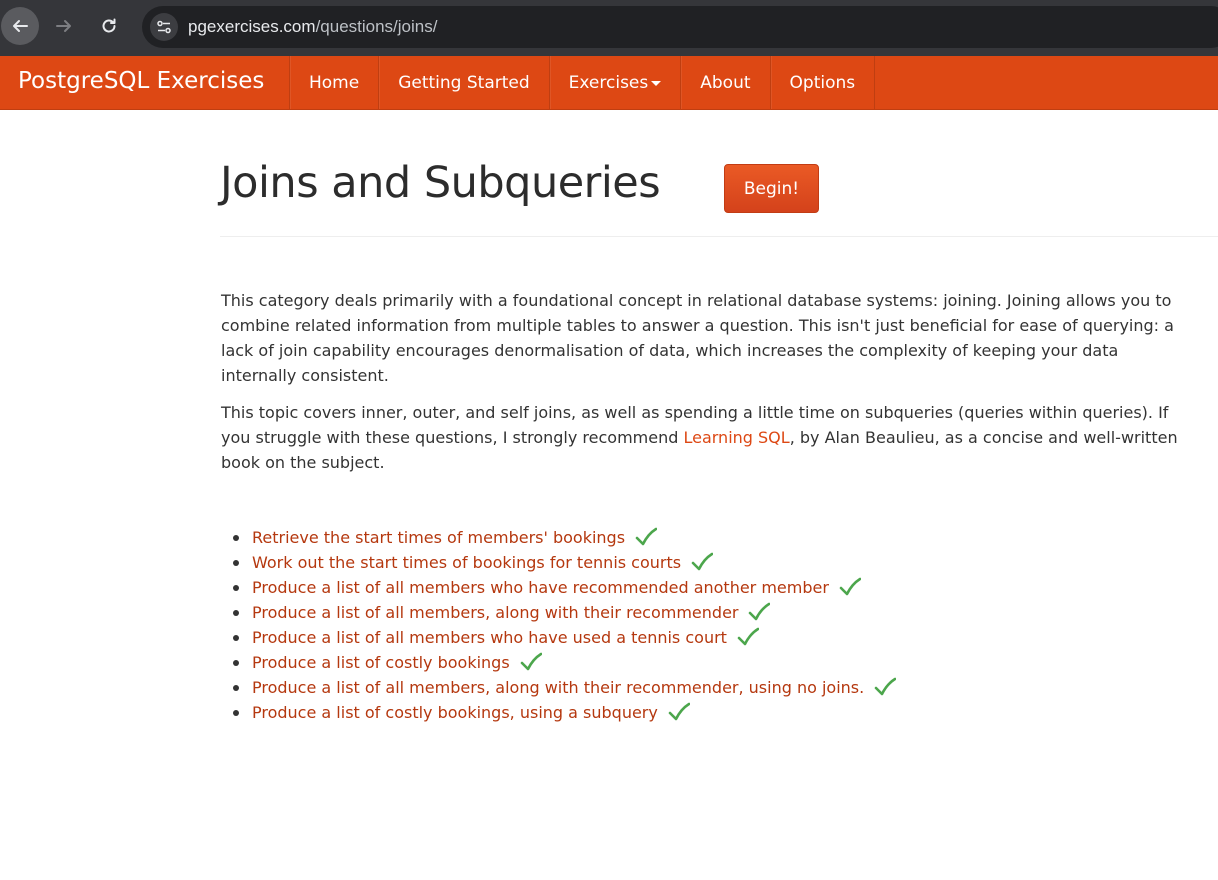  I want to click on arrow-left-icon, so click(20, 26).